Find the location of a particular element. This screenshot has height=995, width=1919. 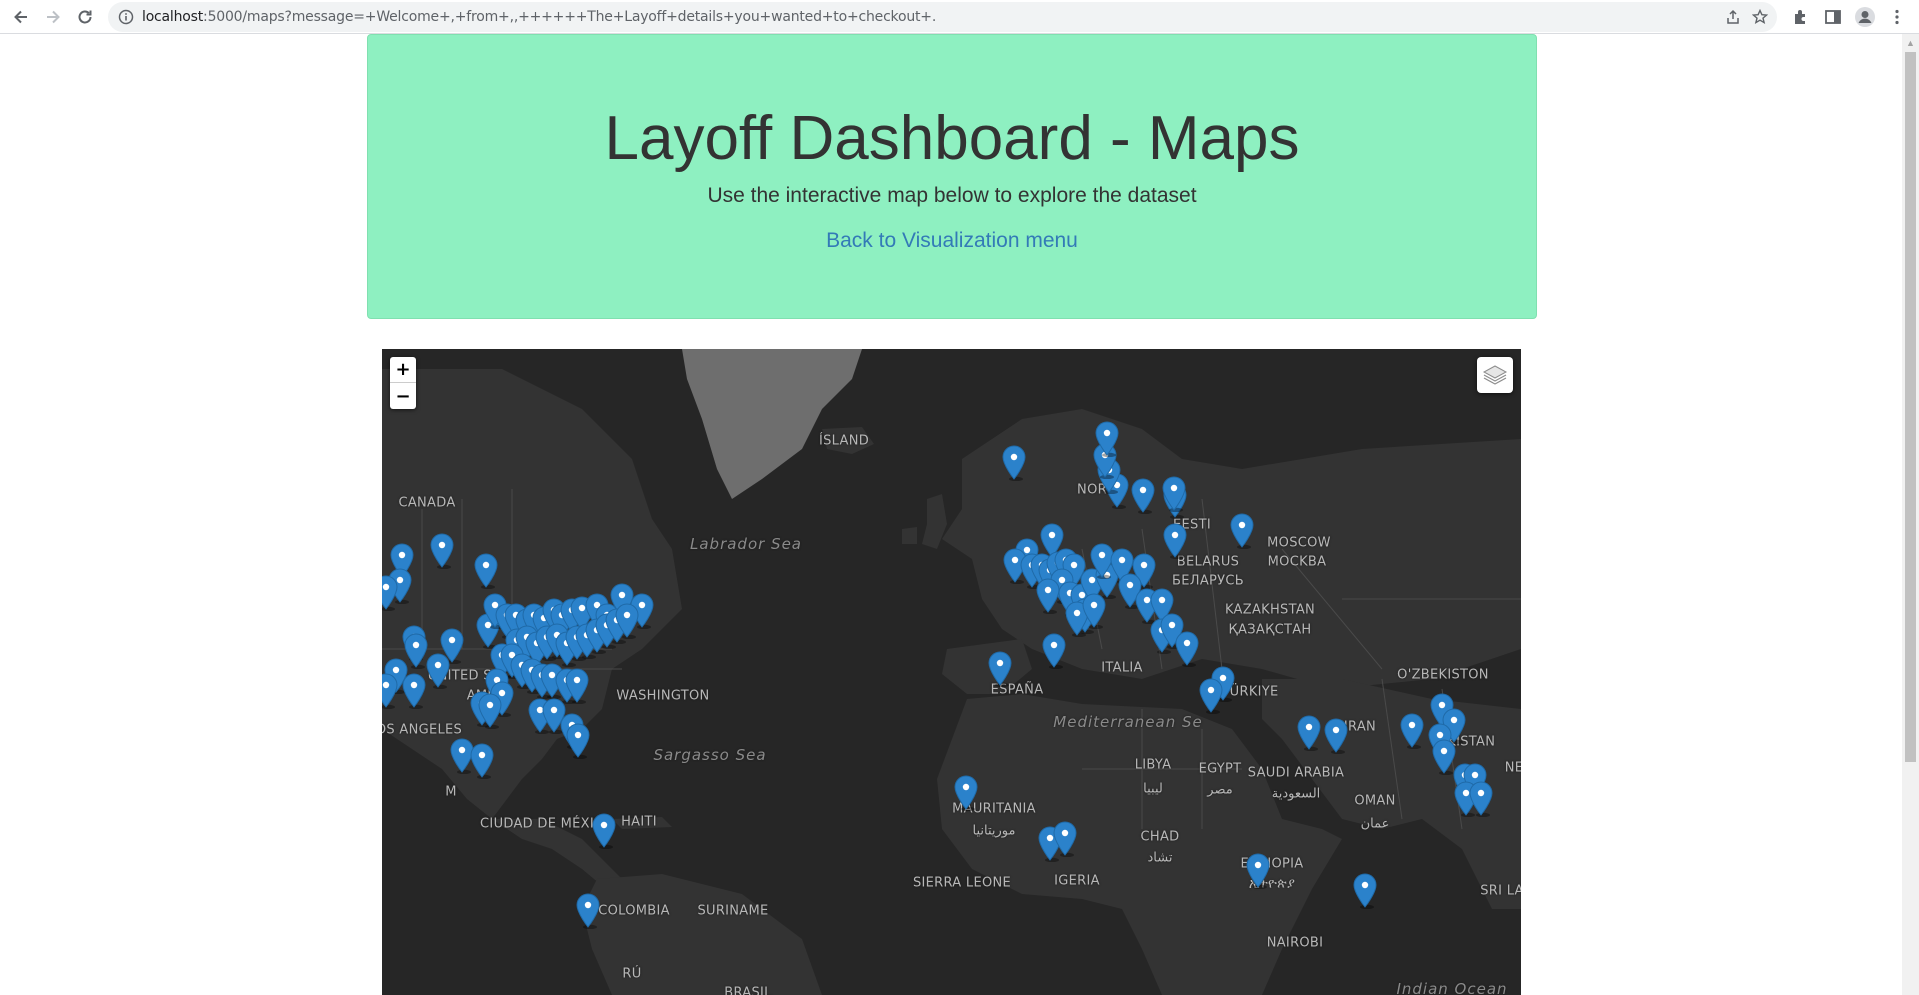

share-icon is located at coordinates (1733, 17).